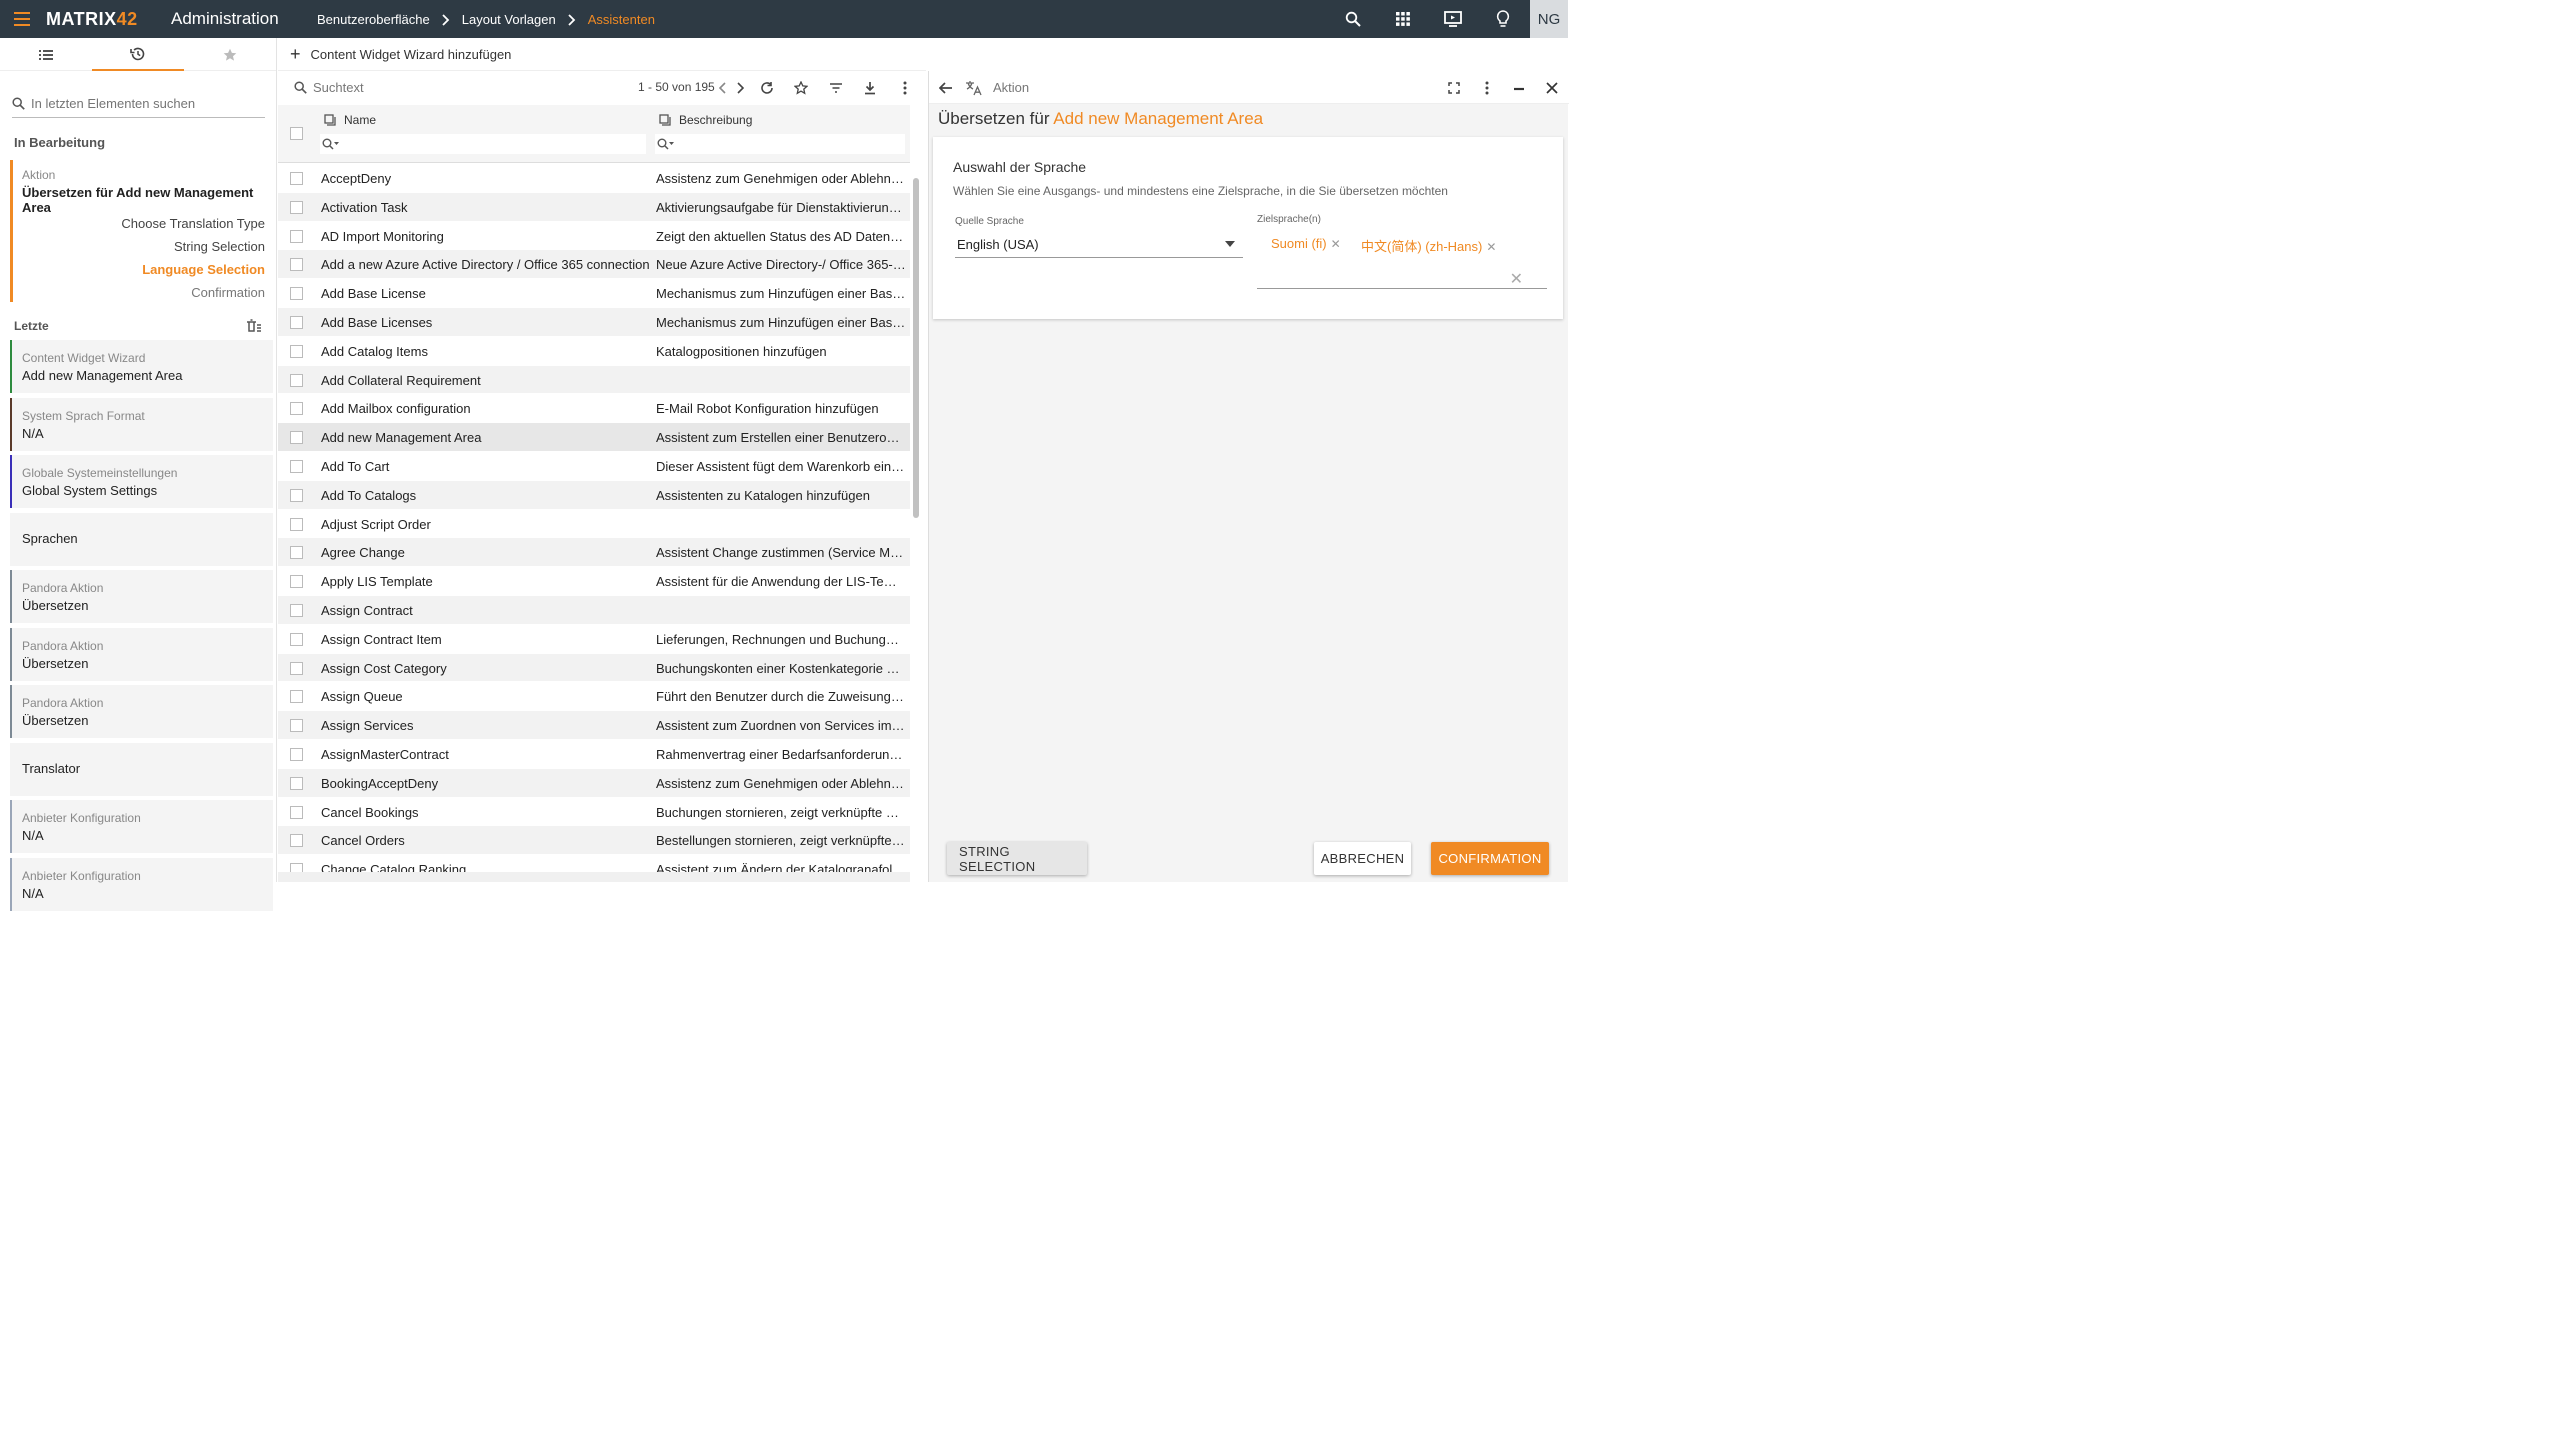  What do you see at coordinates (1402, 260) in the screenshot?
I see `target-language-field: Suomi (fi) ✕ 中文(简体) (zh-Hans) ✕ ✕` at bounding box center [1402, 260].